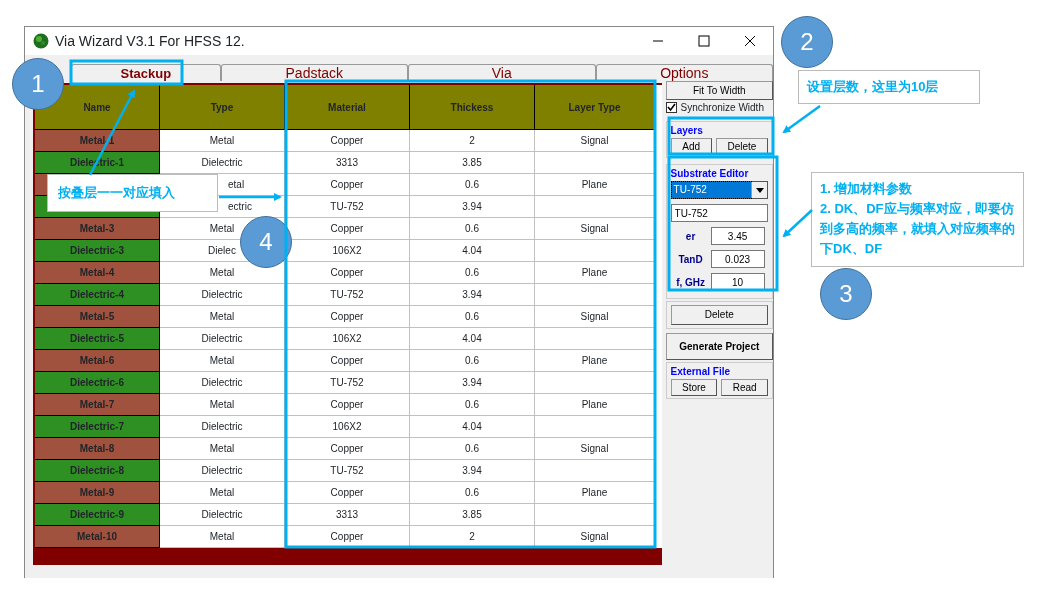 Image resolution: width=1042 pixels, height=592 pixels. Describe the element at coordinates (97, 405) in the screenshot. I see `layer-name-cell: Metal-7` at that location.